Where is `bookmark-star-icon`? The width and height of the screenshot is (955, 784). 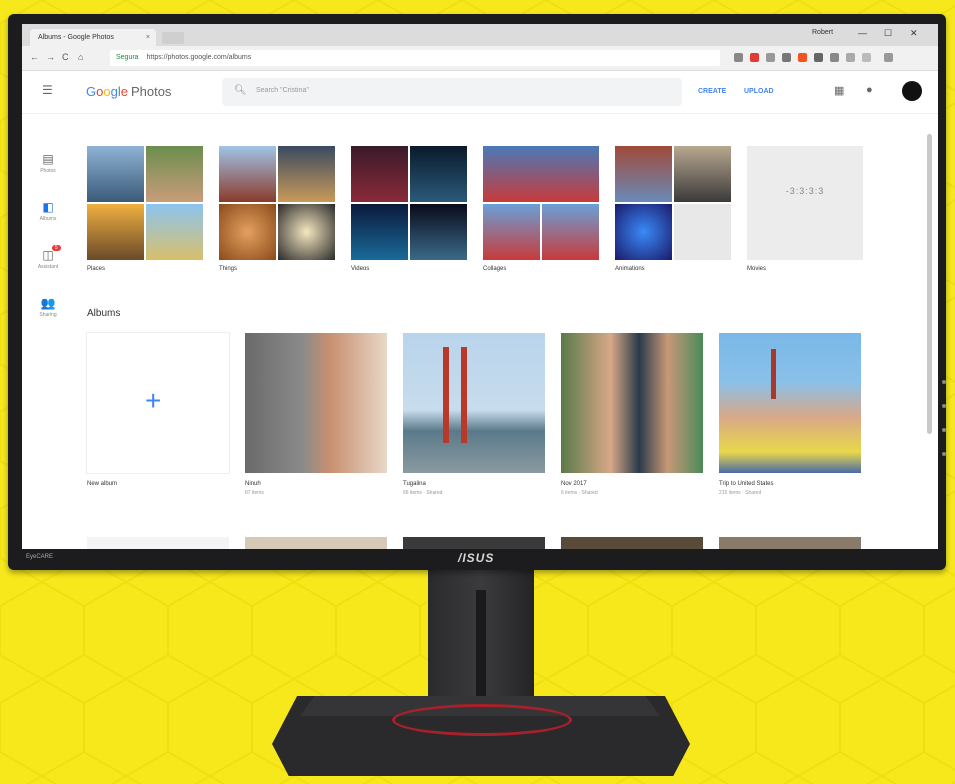
bookmark-star-icon is located at coordinates (738, 57).